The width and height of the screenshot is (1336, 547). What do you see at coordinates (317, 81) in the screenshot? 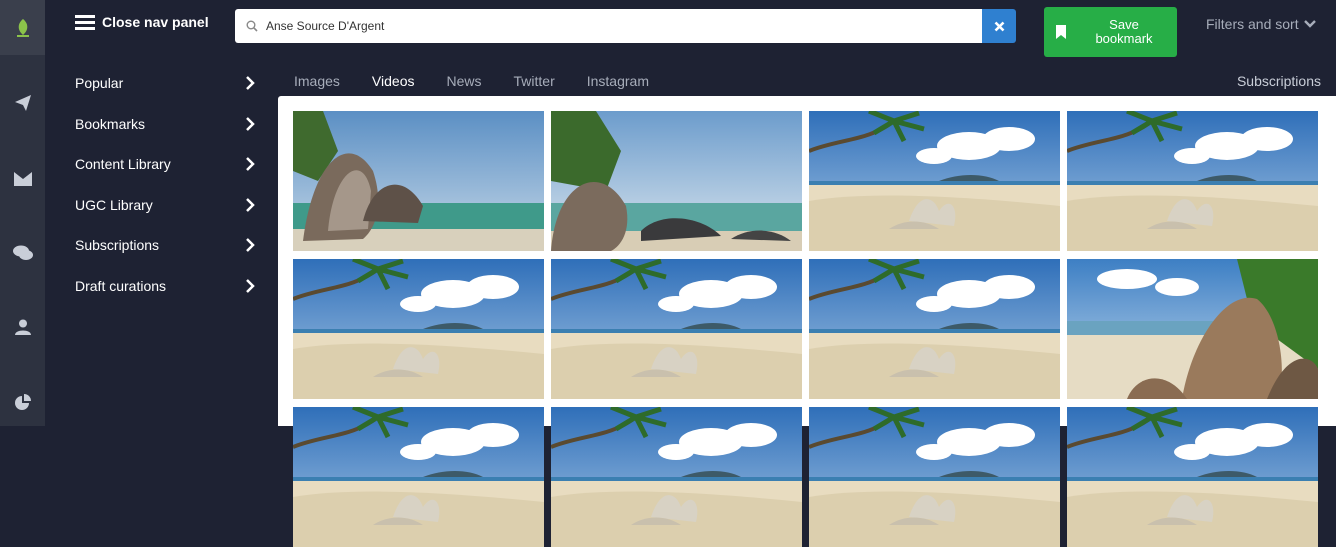
I see `tab-images: Images` at bounding box center [317, 81].